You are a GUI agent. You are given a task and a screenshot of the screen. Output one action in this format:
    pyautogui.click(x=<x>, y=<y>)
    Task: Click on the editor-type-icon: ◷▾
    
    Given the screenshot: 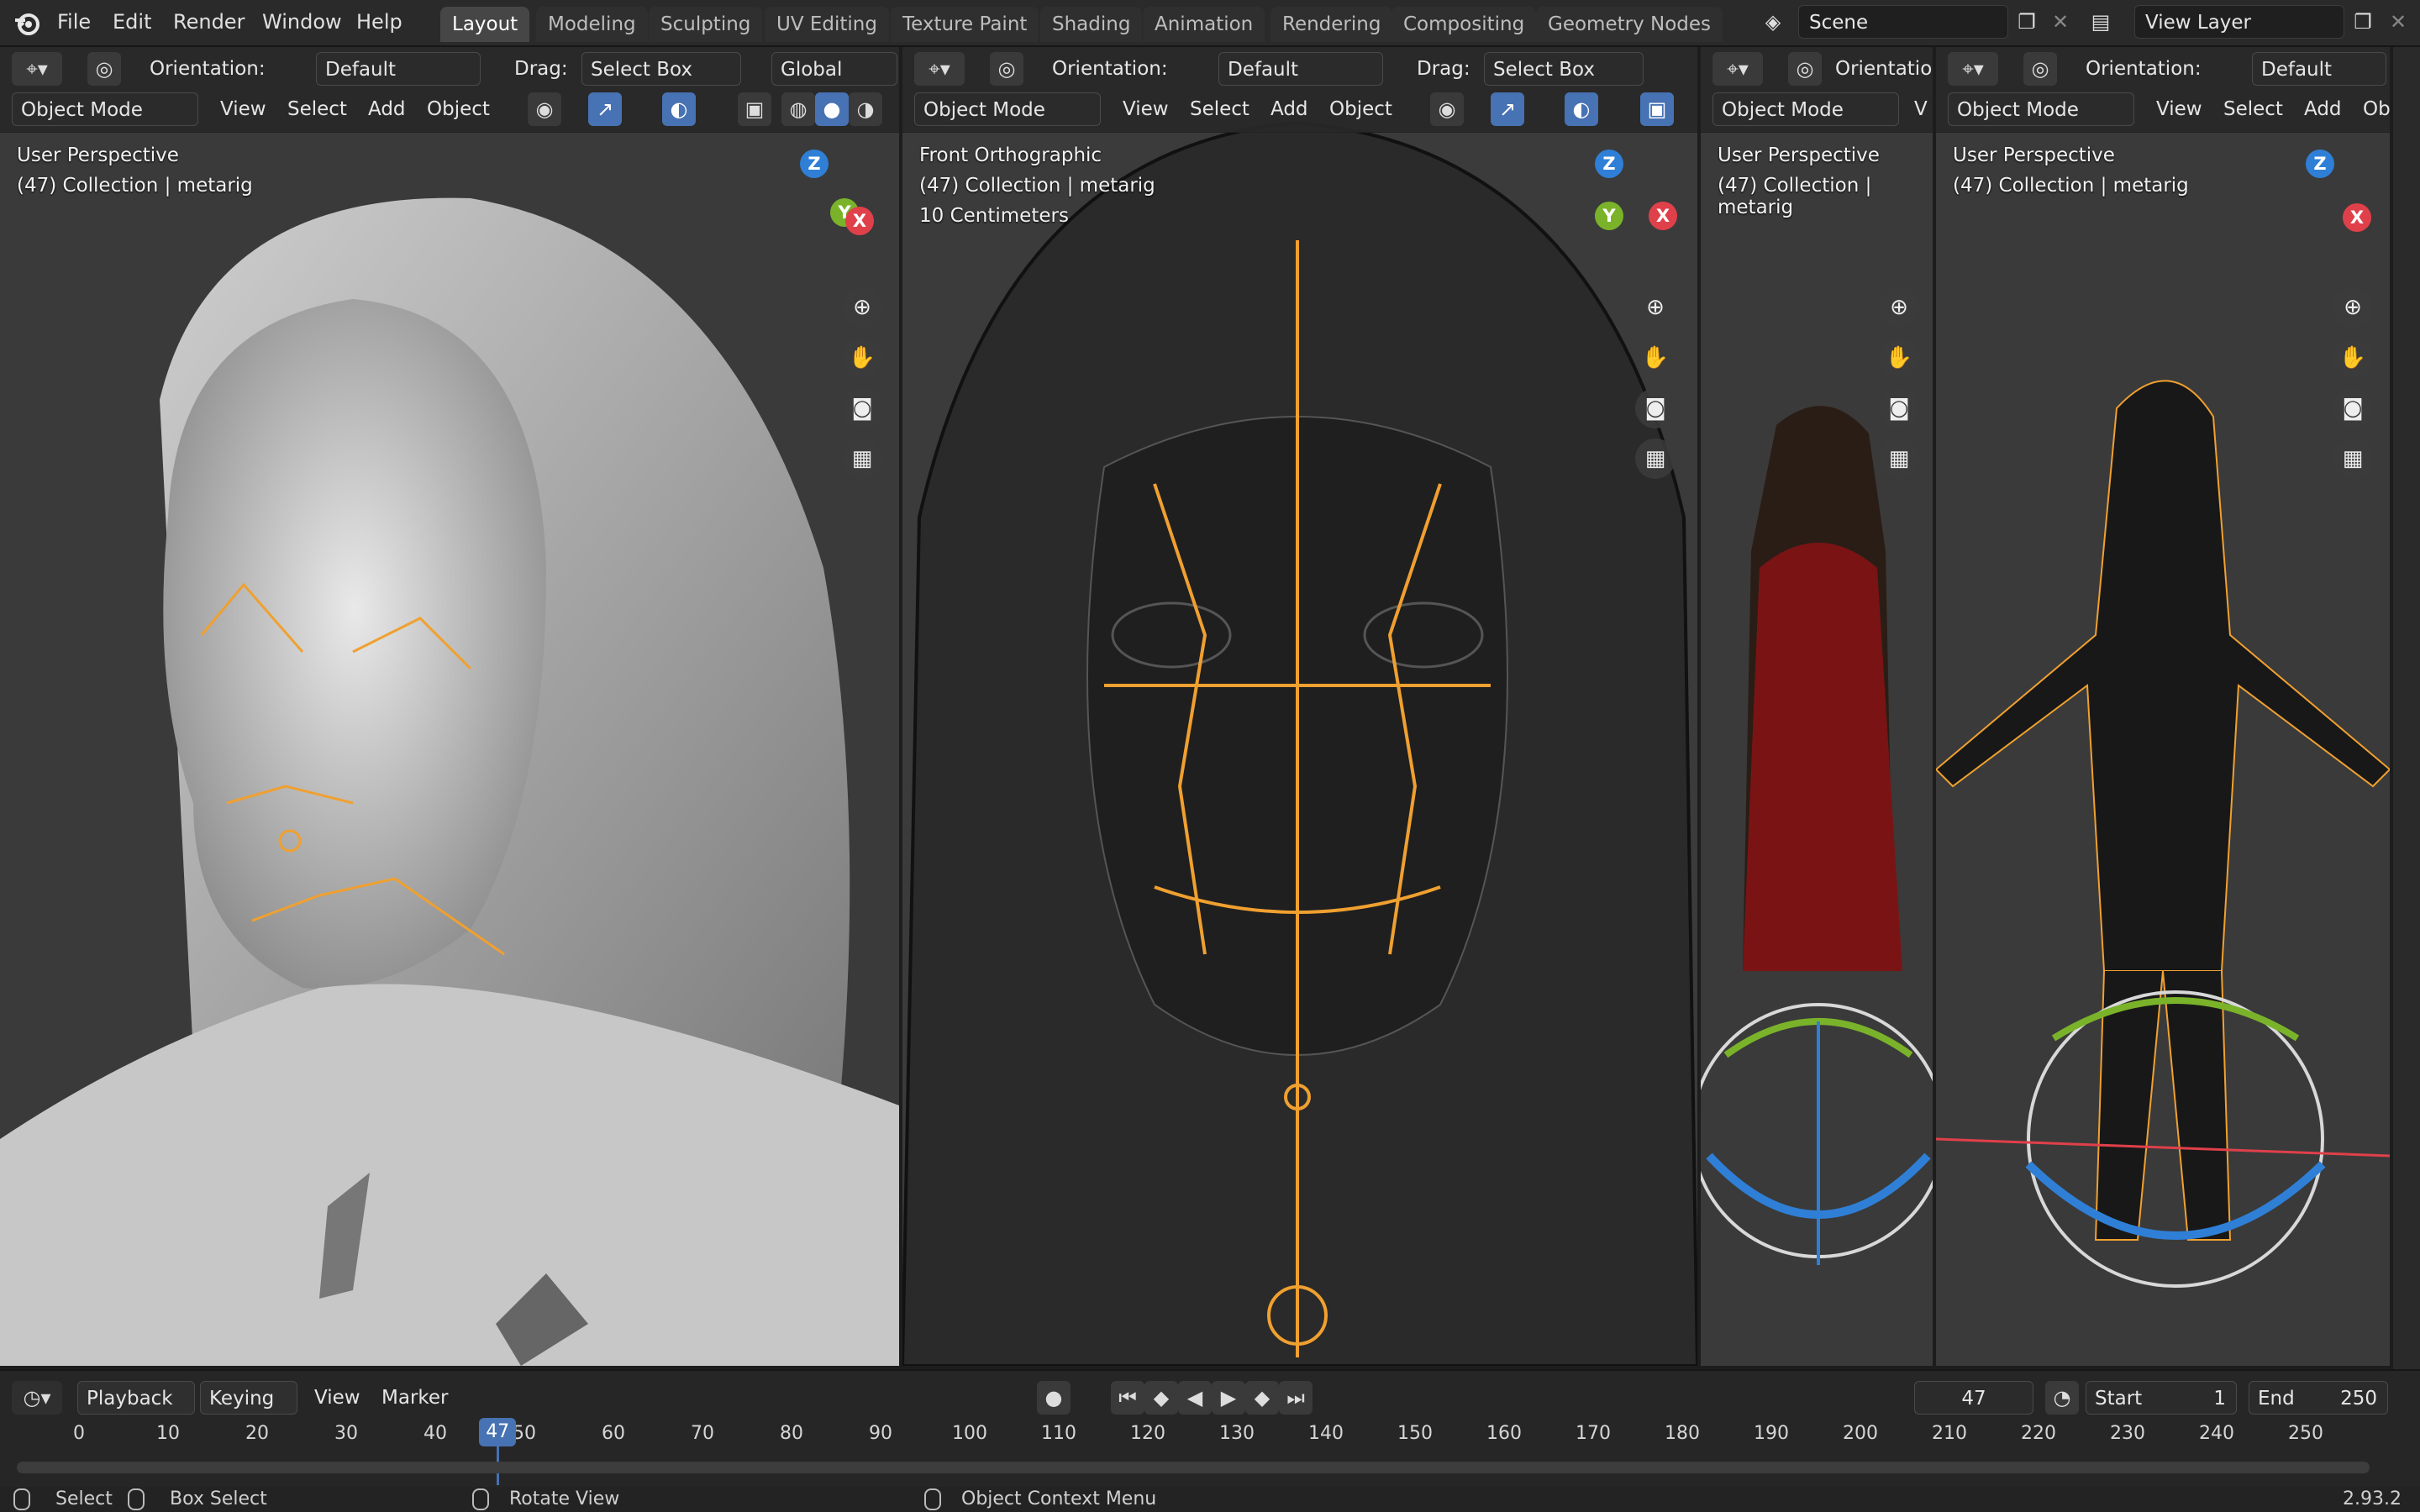 What is the action you would take?
    pyautogui.click(x=37, y=1398)
    